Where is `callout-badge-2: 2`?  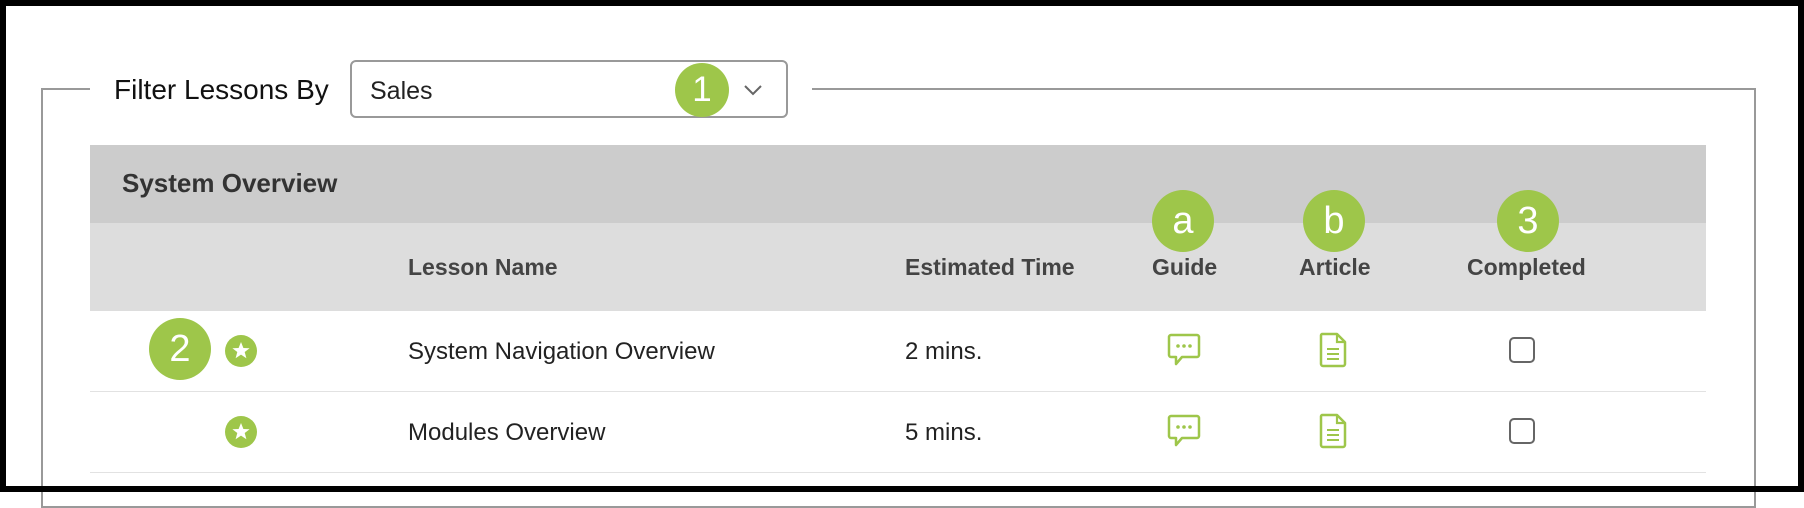
callout-badge-2: 2 is located at coordinates (180, 349).